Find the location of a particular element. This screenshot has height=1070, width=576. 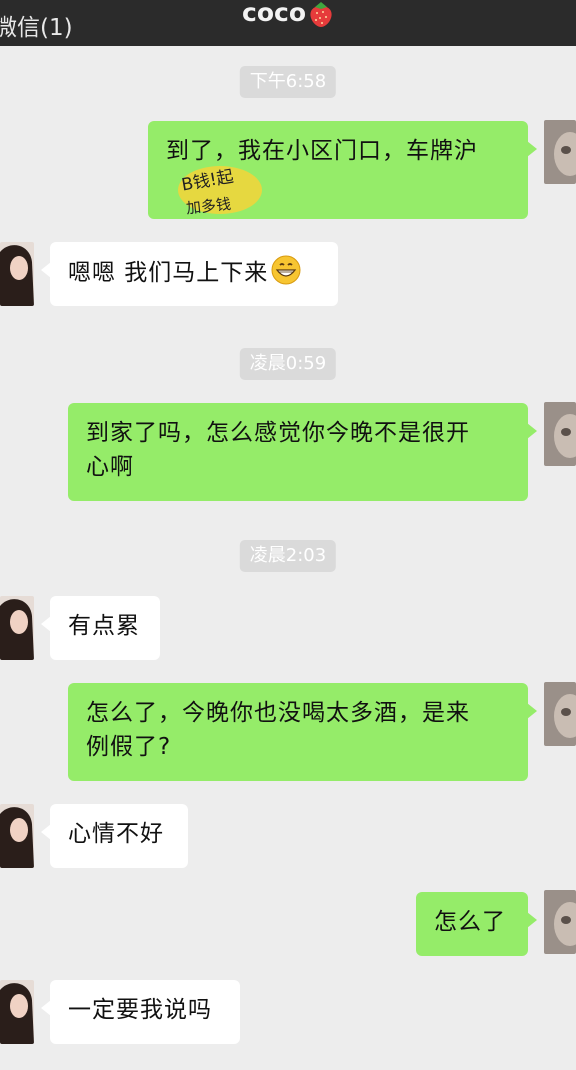

strawberry-icon is located at coordinates (321, 14).